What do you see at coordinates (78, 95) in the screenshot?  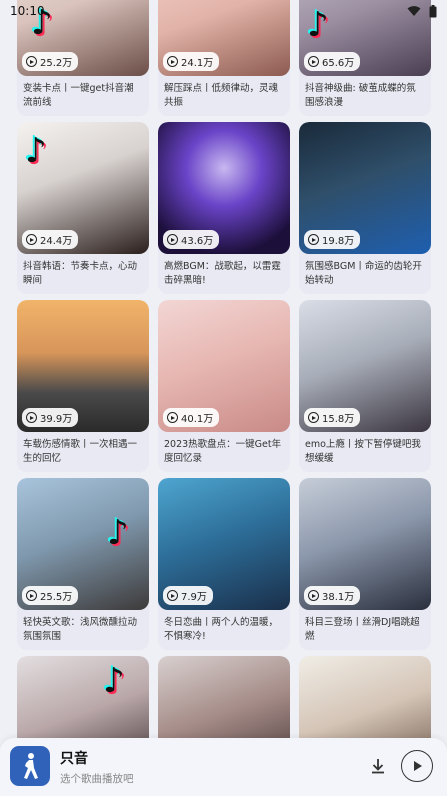 I see `card-title: 变装卡点丨一键get抖音潮流前线` at bounding box center [78, 95].